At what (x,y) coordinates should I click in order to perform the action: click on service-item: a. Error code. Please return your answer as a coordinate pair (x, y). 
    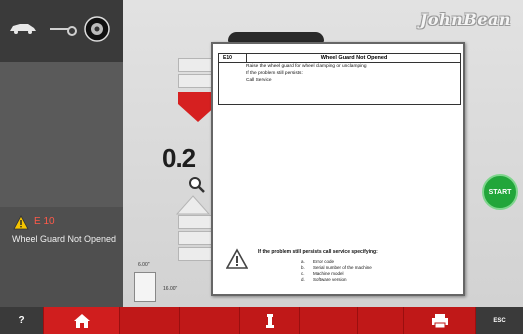
    Looking at the image, I should click on (318, 261).